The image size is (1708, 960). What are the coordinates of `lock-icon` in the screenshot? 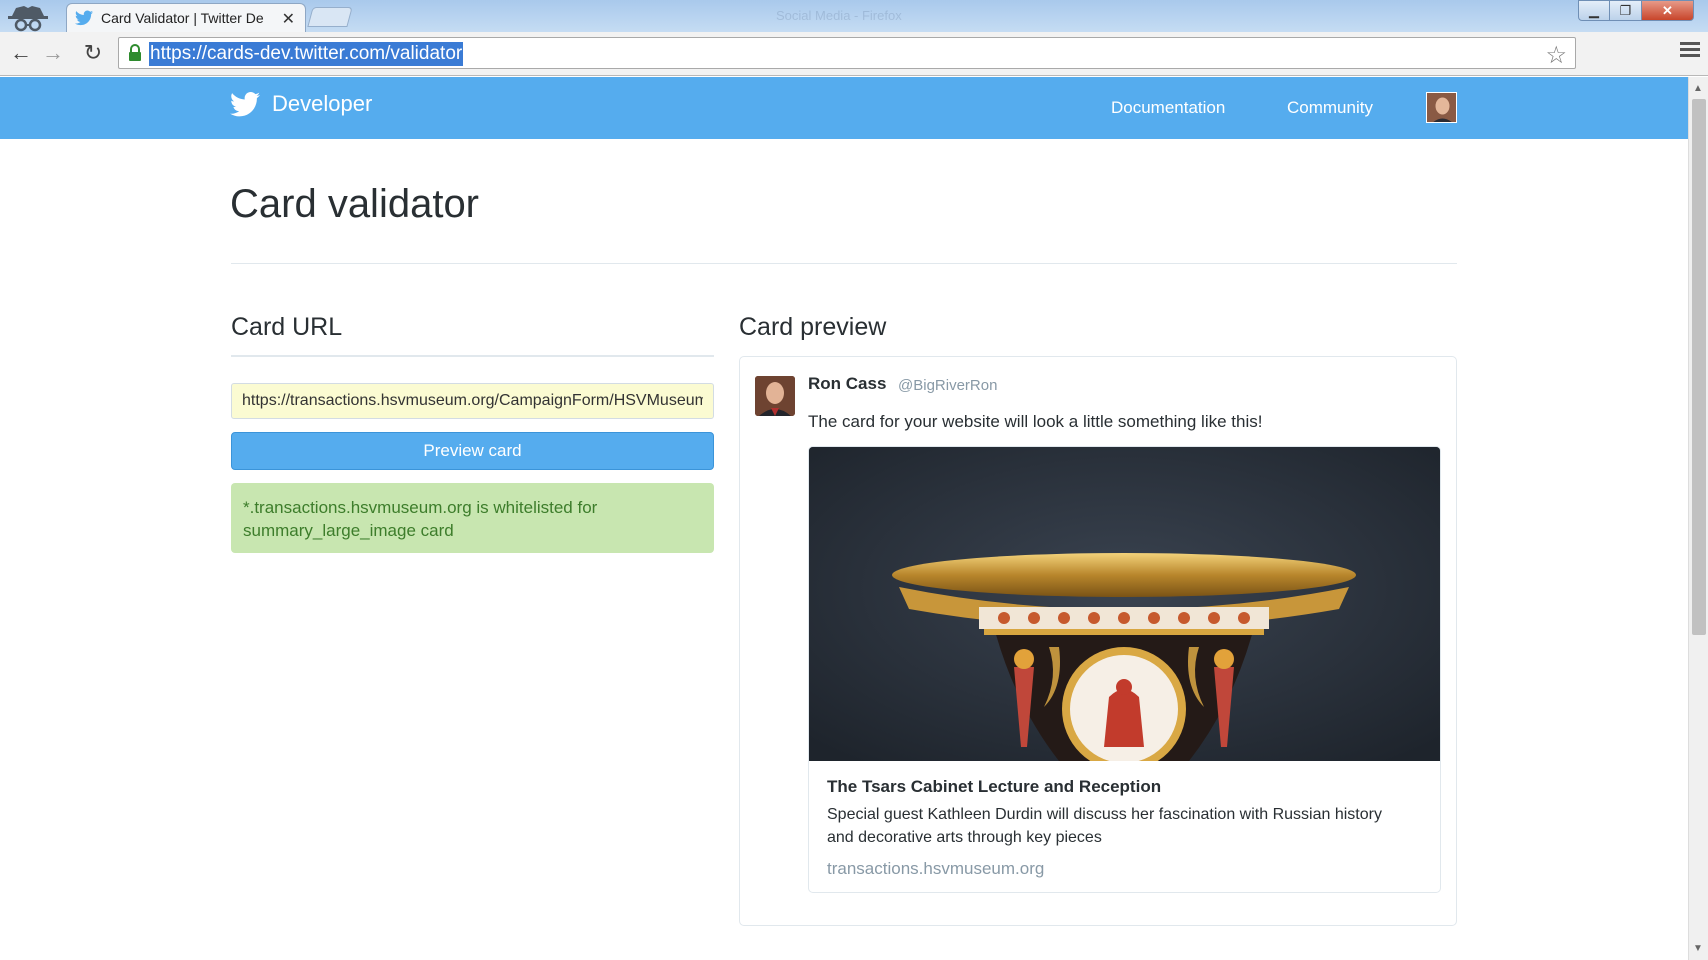 It's located at (135, 52).